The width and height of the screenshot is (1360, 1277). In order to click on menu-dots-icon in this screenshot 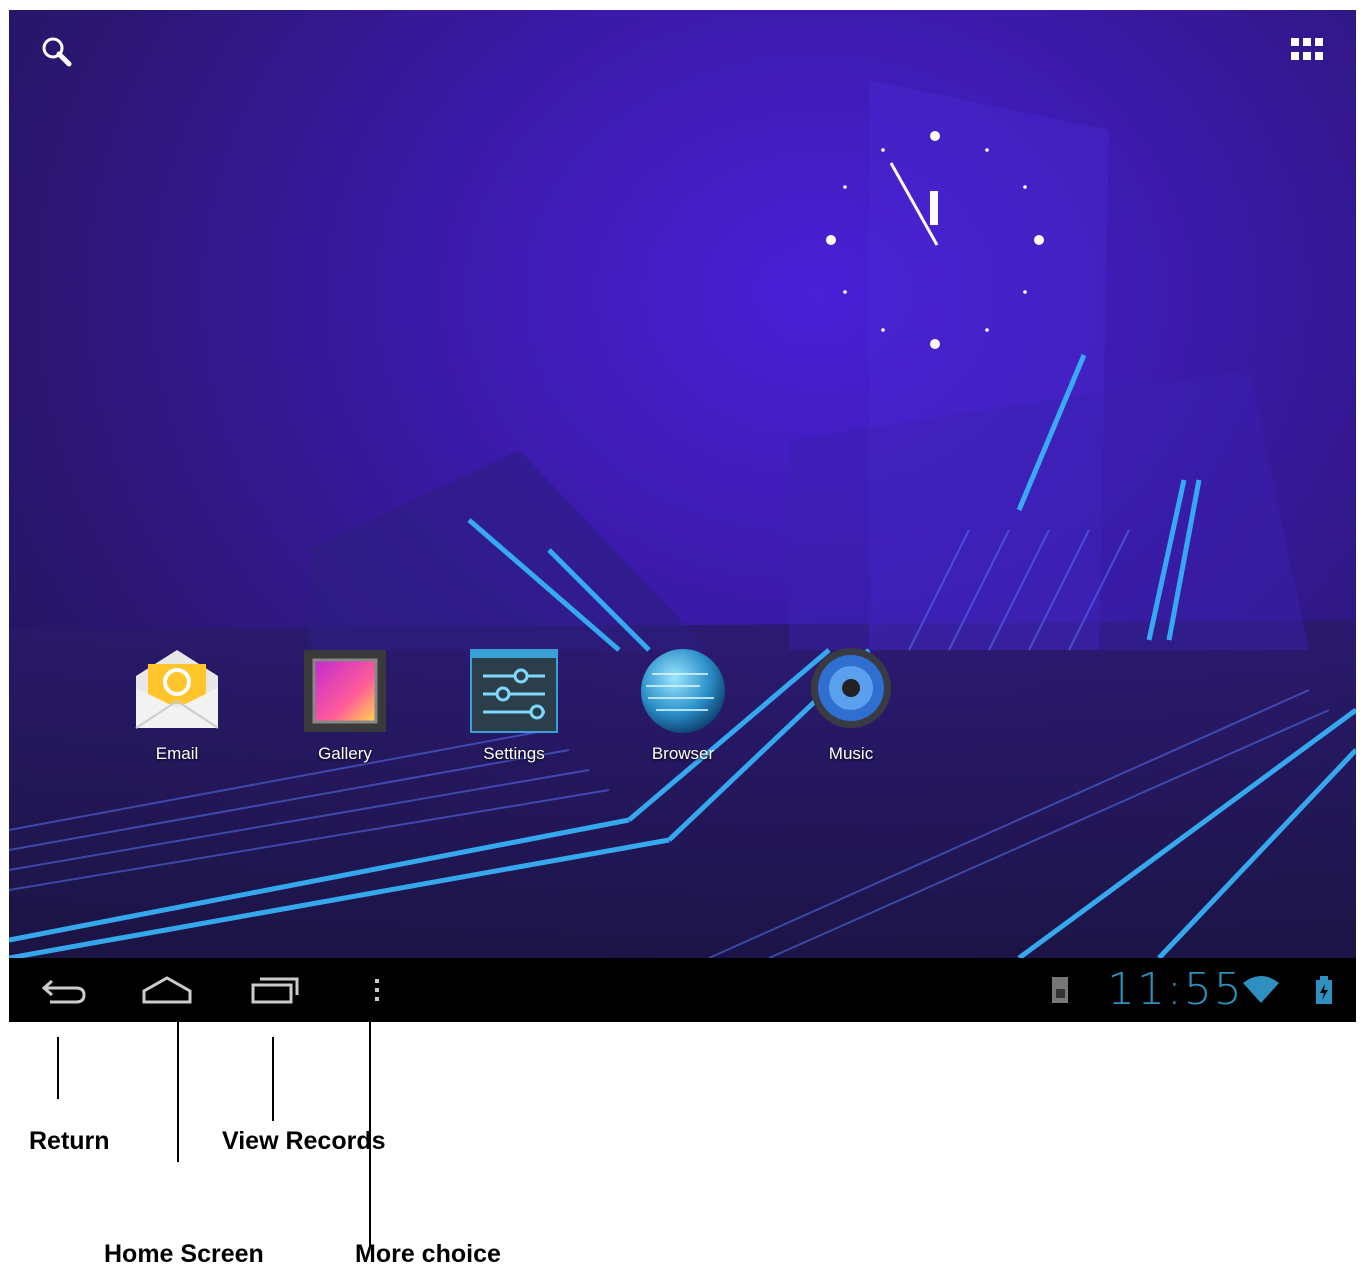, I will do `click(377, 990)`.